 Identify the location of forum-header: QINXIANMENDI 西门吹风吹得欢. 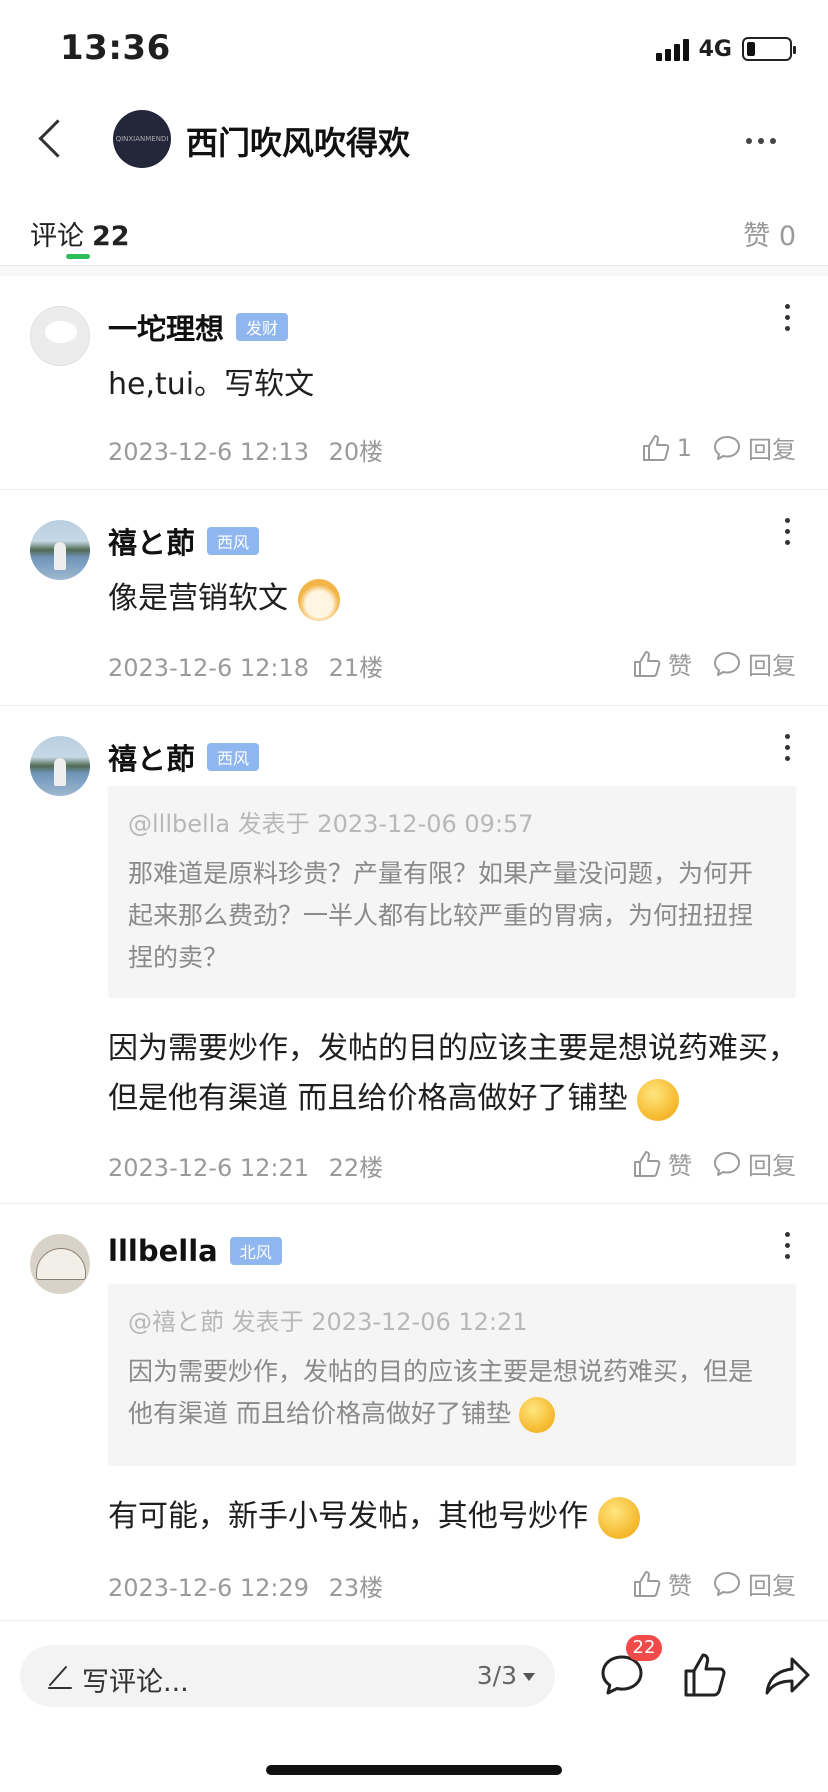
(414, 141).